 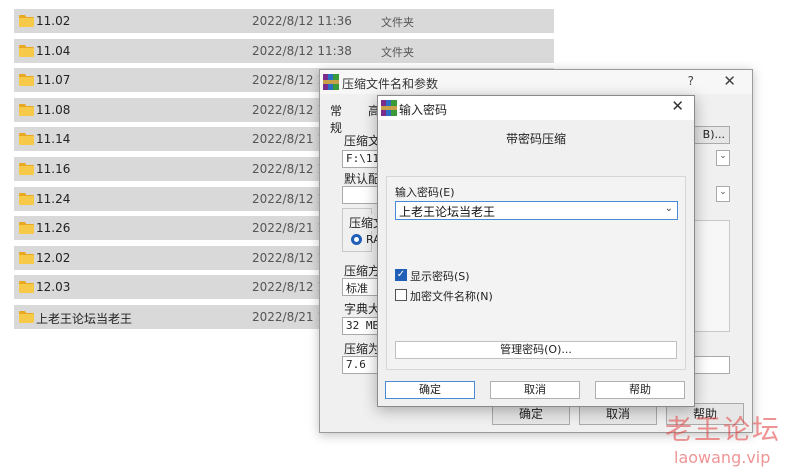 What do you see at coordinates (302, 21) in the screenshot?
I see `file-date: 2022/8/12 11:36` at bounding box center [302, 21].